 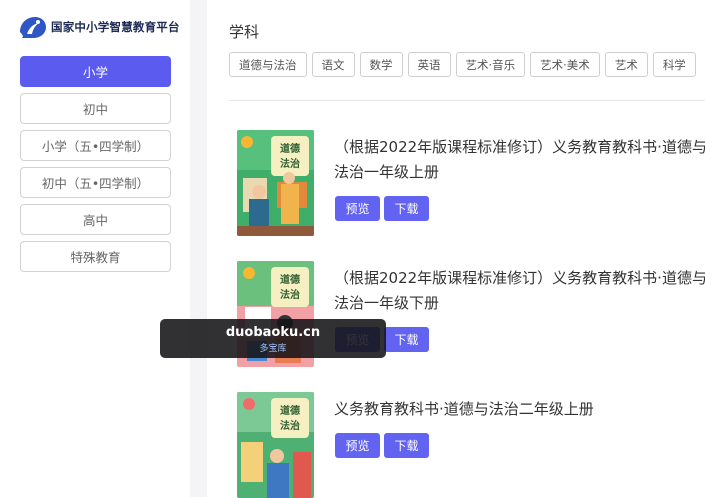 I want to click on watermark-main: duobaoku.cn, so click(x=273, y=332).